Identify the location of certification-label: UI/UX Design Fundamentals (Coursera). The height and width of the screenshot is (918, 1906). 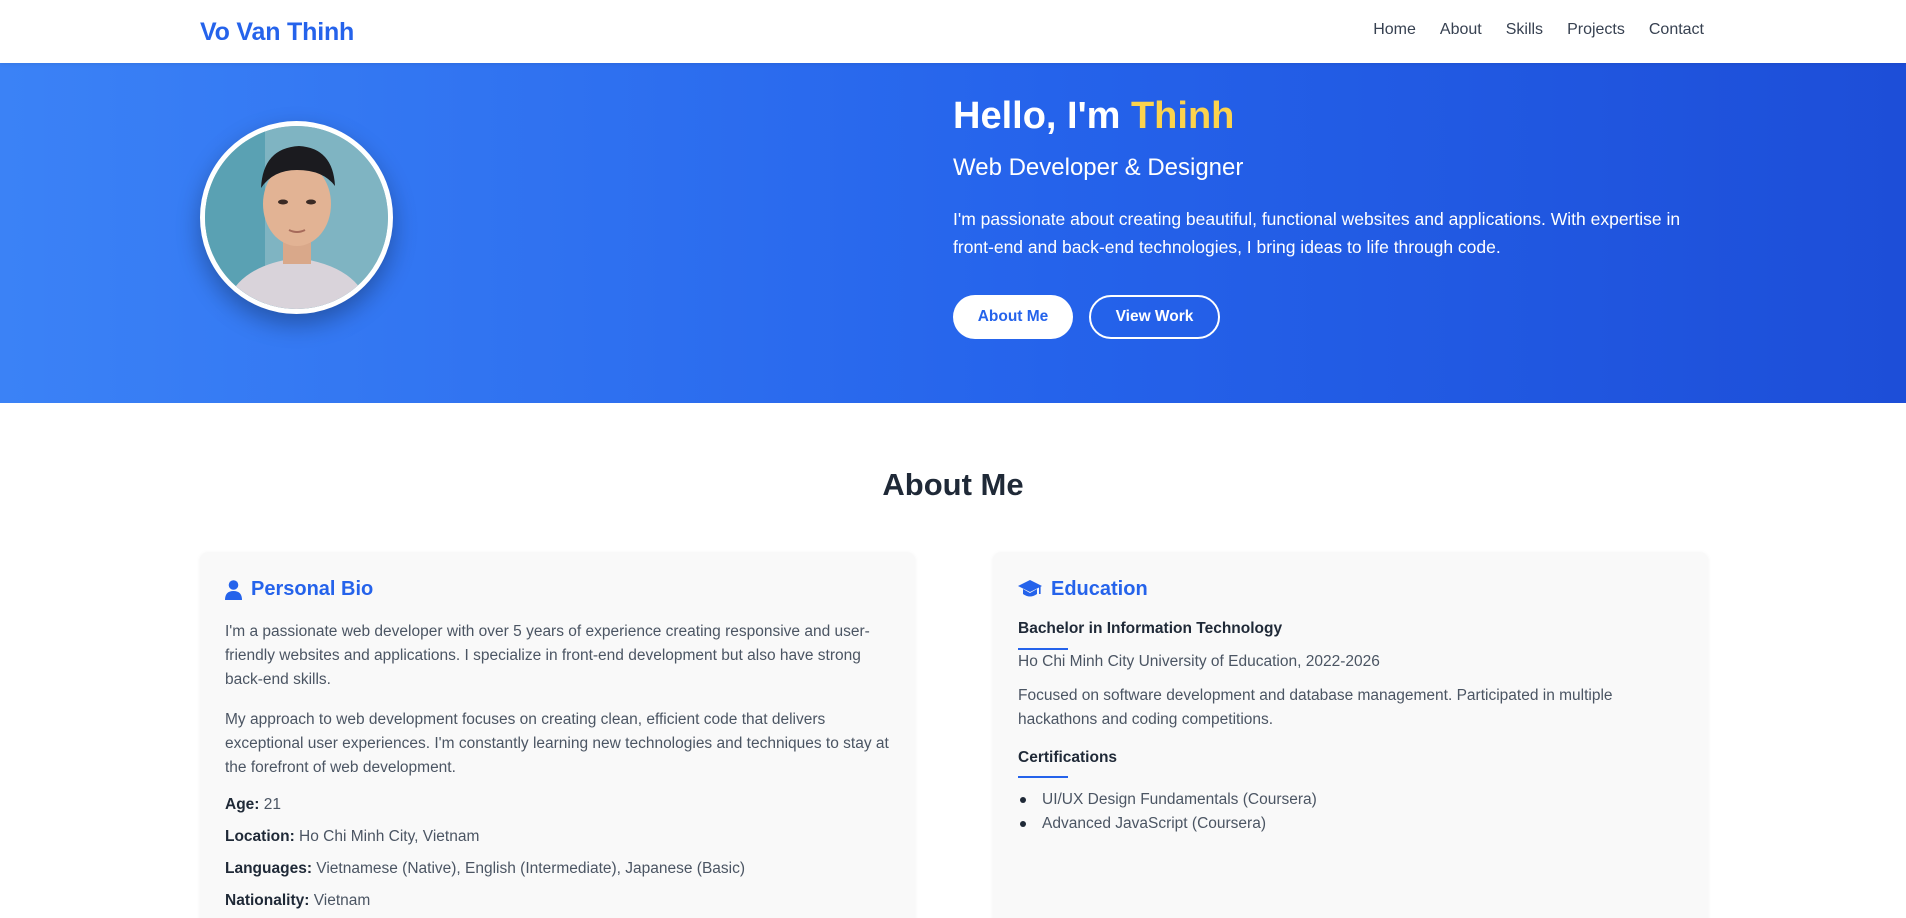
(1179, 799).